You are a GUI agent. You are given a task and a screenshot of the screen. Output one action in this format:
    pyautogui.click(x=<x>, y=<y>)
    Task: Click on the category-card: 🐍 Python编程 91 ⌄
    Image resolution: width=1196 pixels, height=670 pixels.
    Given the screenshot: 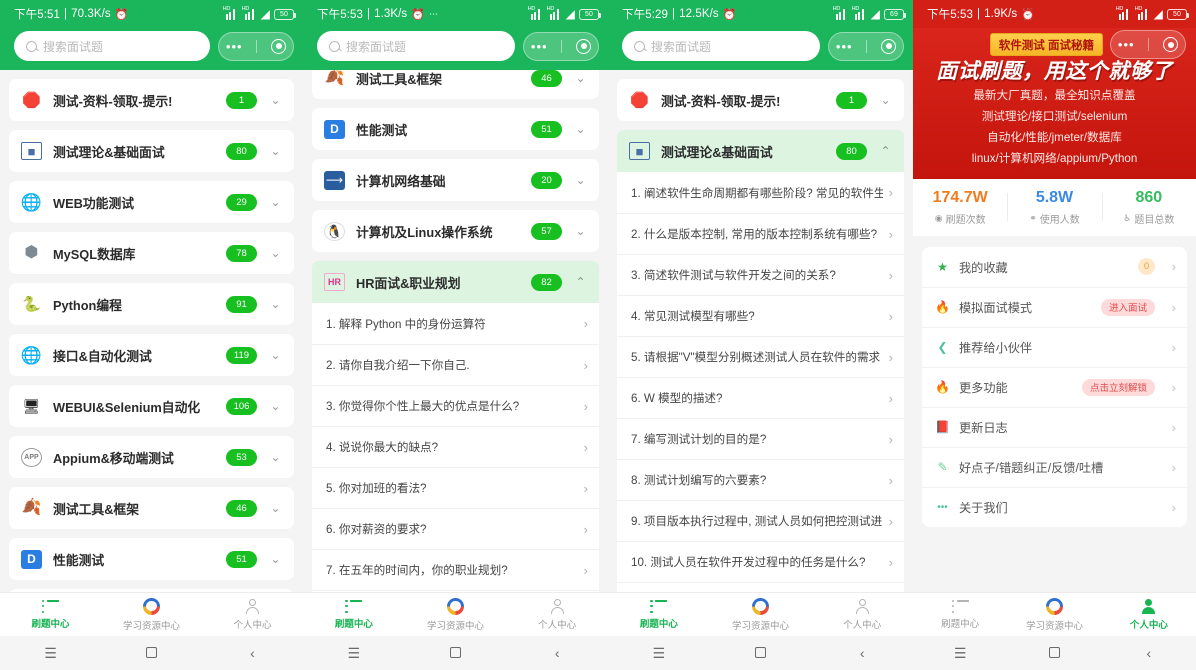 What is the action you would take?
    pyautogui.click(x=151, y=304)
    